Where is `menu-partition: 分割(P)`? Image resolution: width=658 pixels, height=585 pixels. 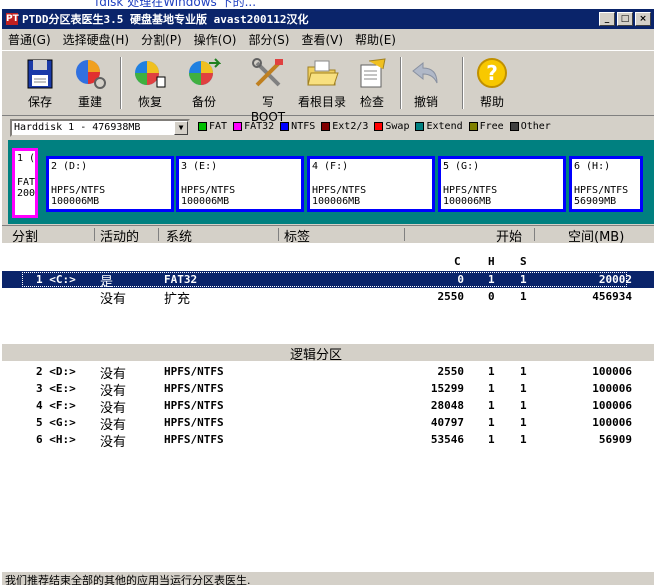 menu-partition: 分割(P) is located at coordinates (161, 39).